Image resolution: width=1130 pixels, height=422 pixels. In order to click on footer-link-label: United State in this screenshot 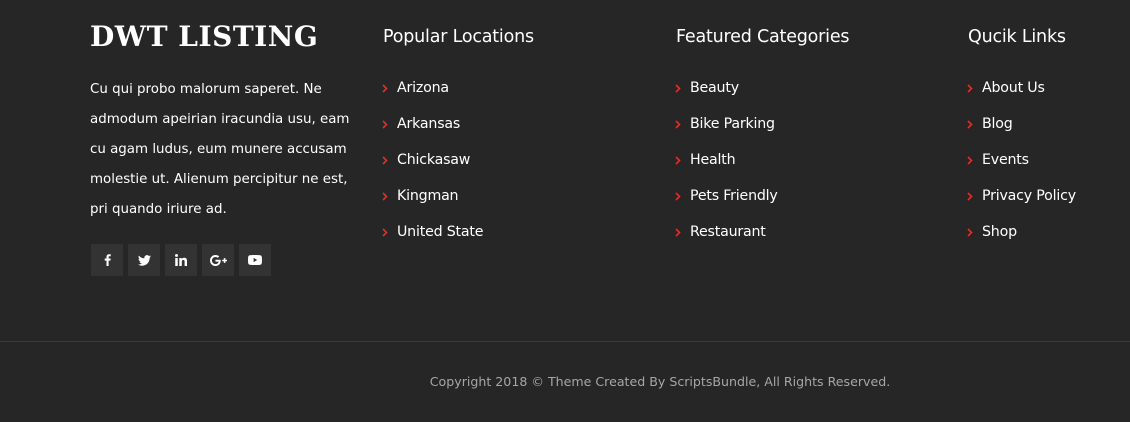, I will do `click(440, 232)`.